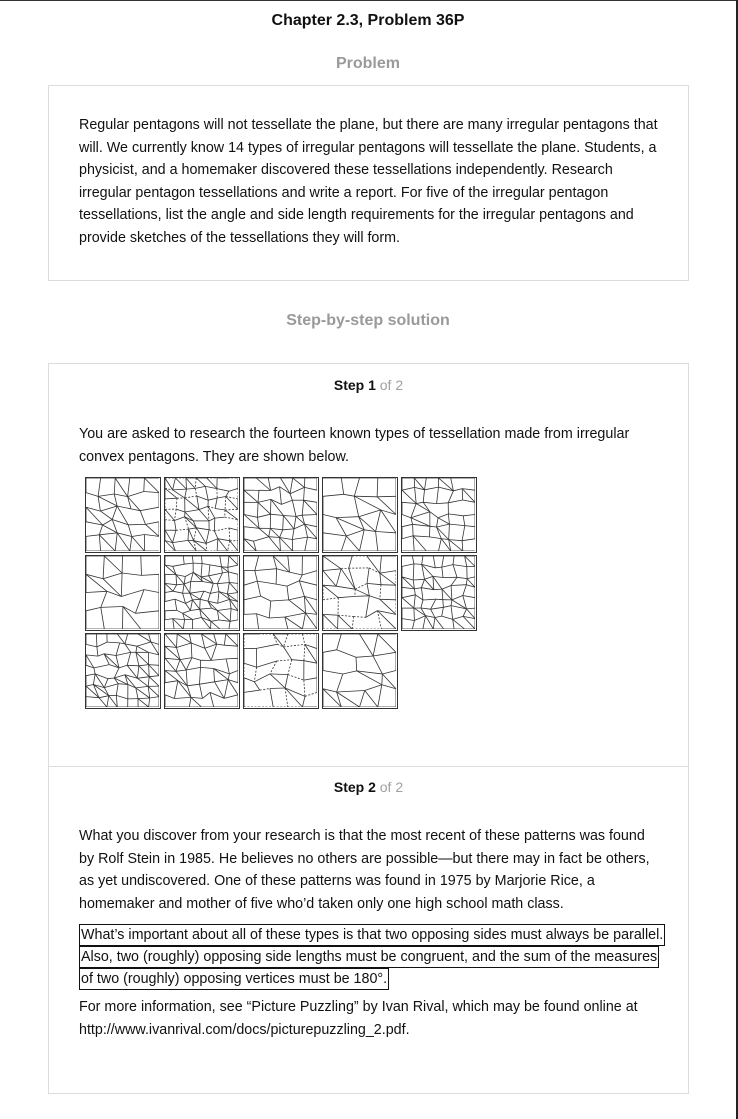 The width and height of the screenshot is (738, 1119). What do you see at coordinates (354, 385) in the screenshot?
I see `step-1-label: Step 1` at bounding box center [354, 385].